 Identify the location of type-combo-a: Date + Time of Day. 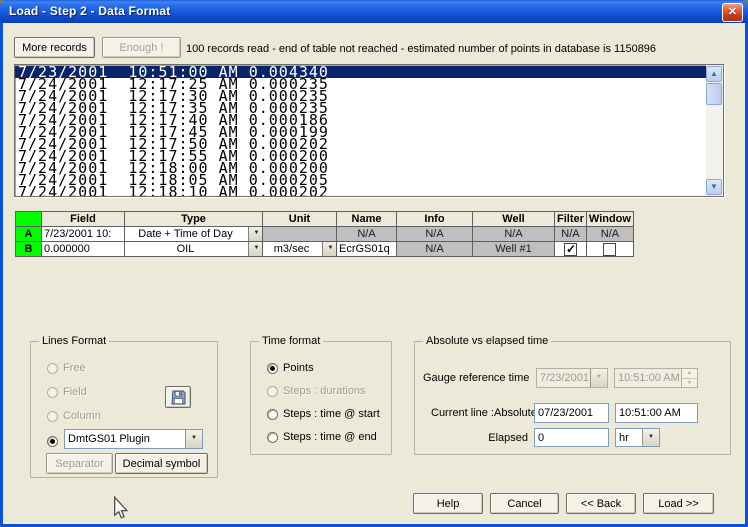
(193, 234).